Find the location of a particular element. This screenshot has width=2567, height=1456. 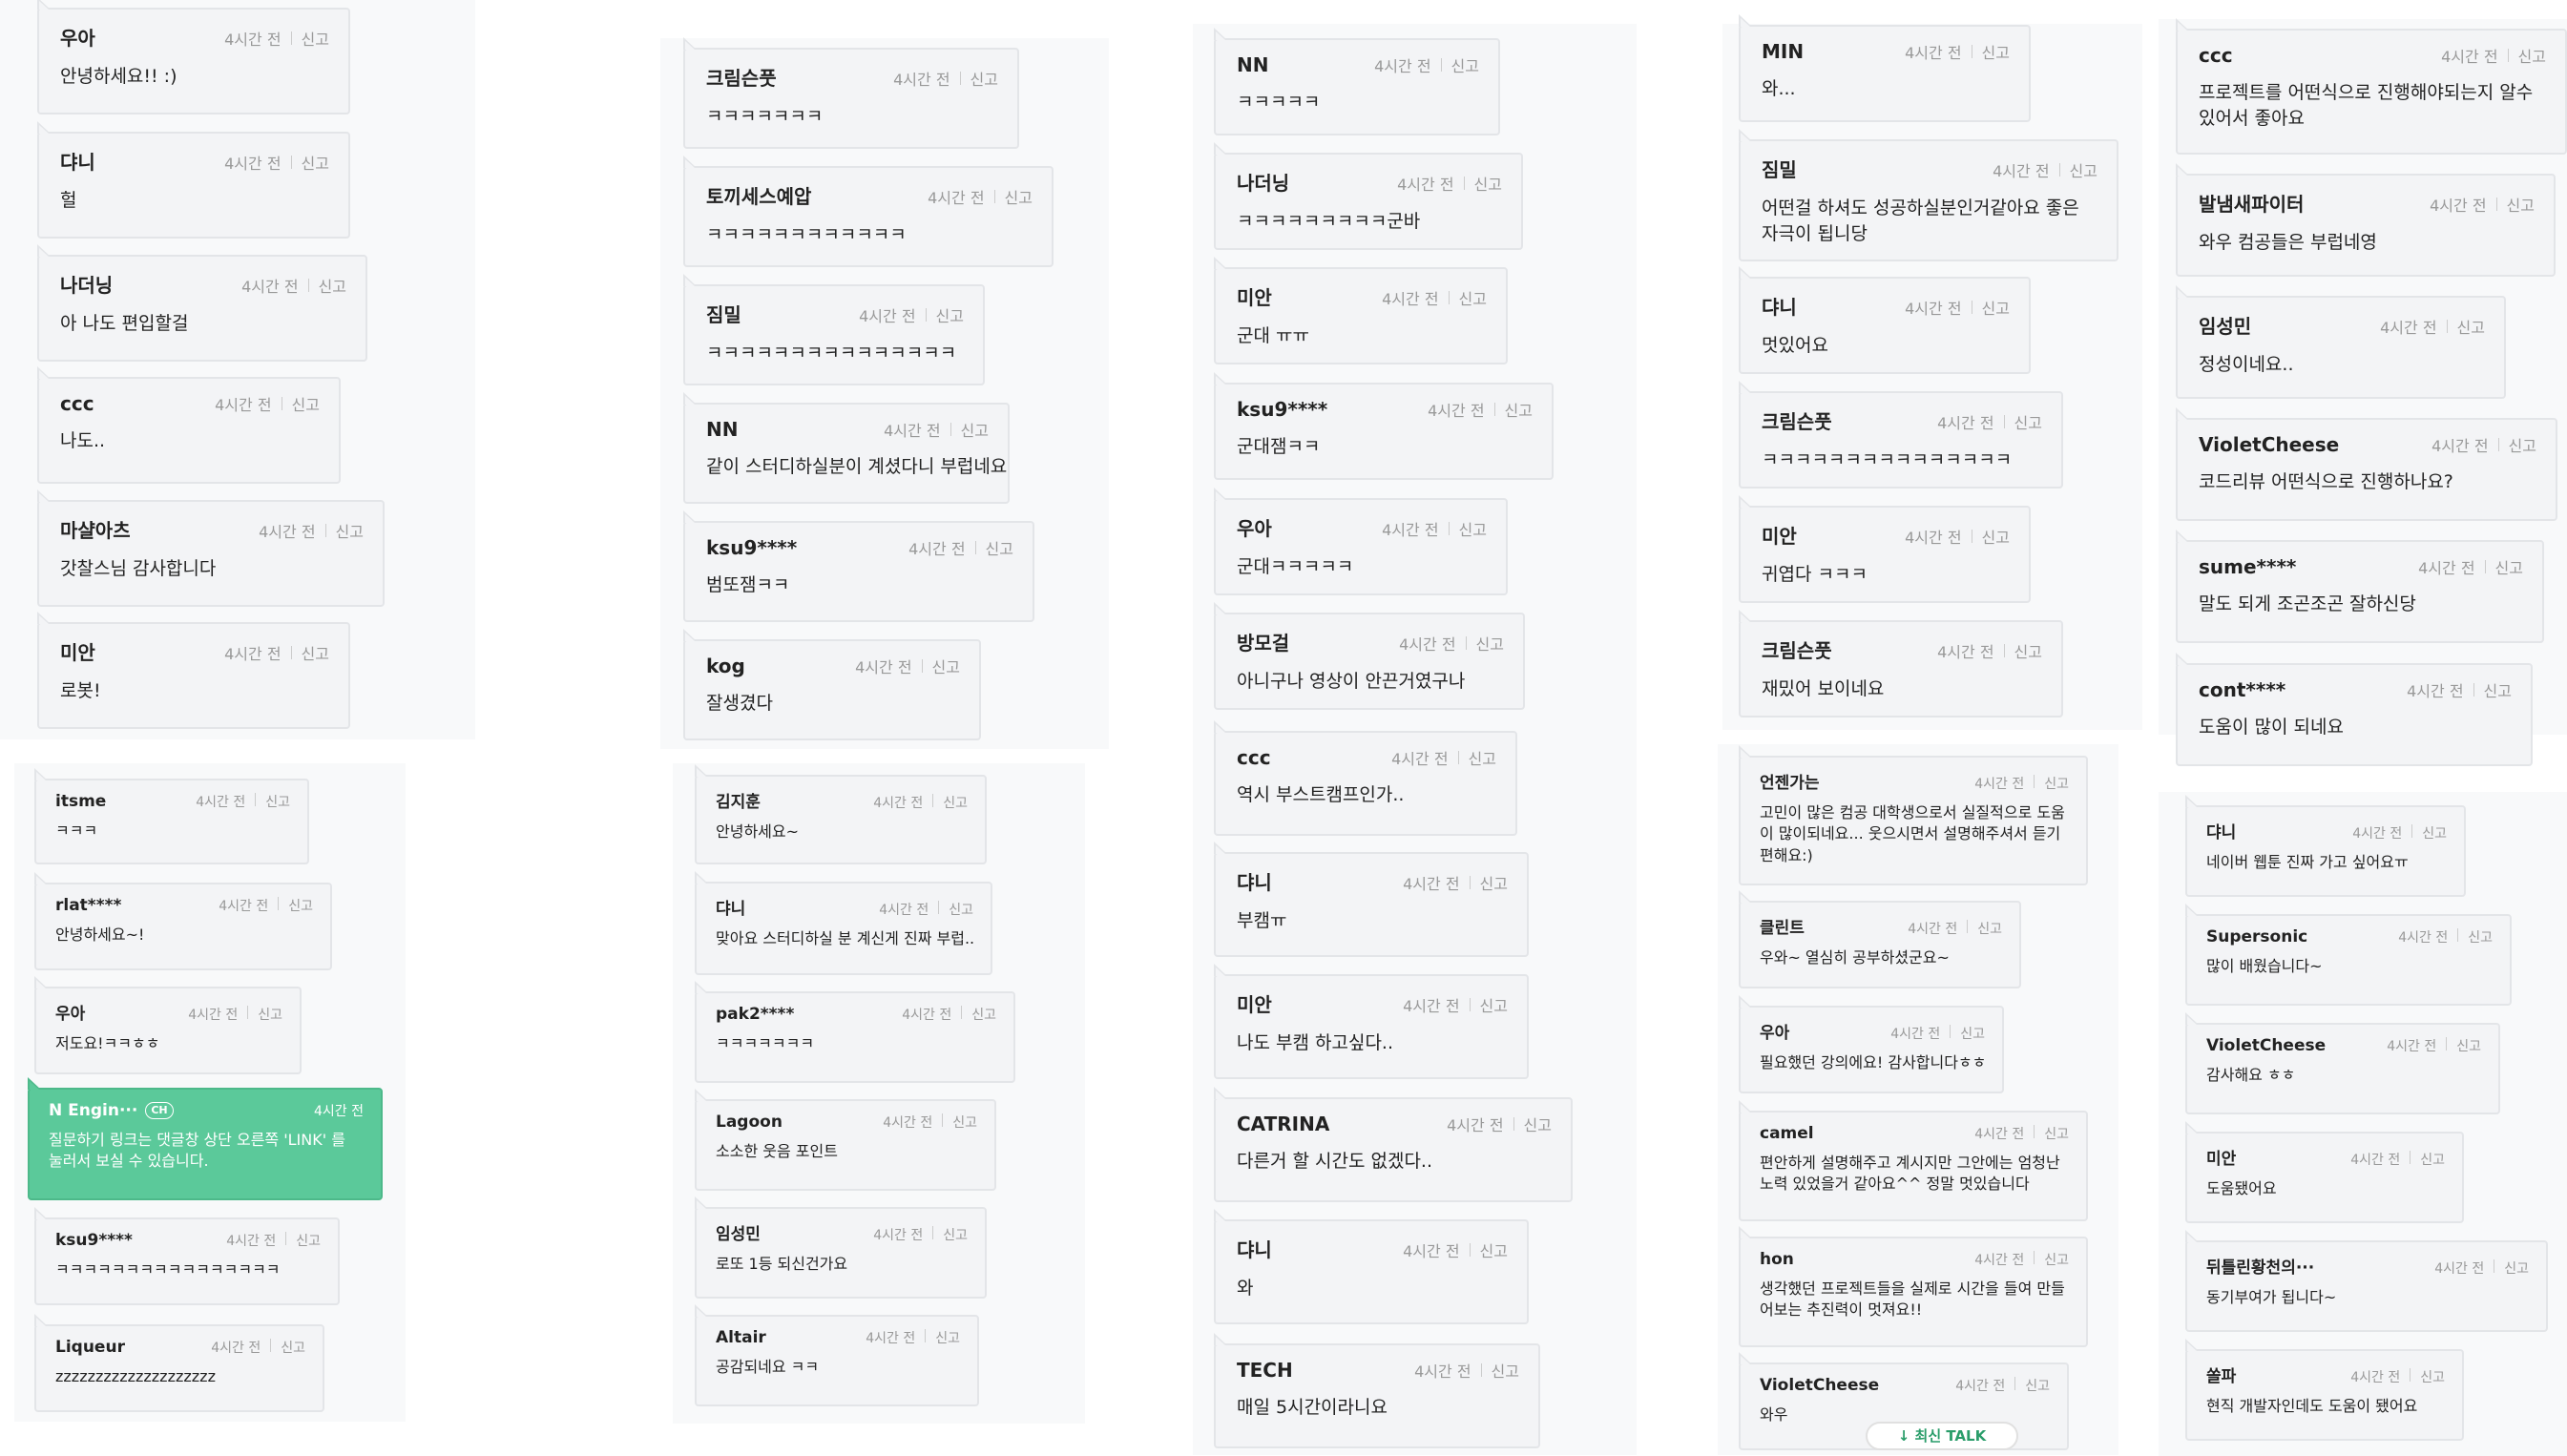

message-text: 안녕하세요~! is located at coordinates (100, 935).